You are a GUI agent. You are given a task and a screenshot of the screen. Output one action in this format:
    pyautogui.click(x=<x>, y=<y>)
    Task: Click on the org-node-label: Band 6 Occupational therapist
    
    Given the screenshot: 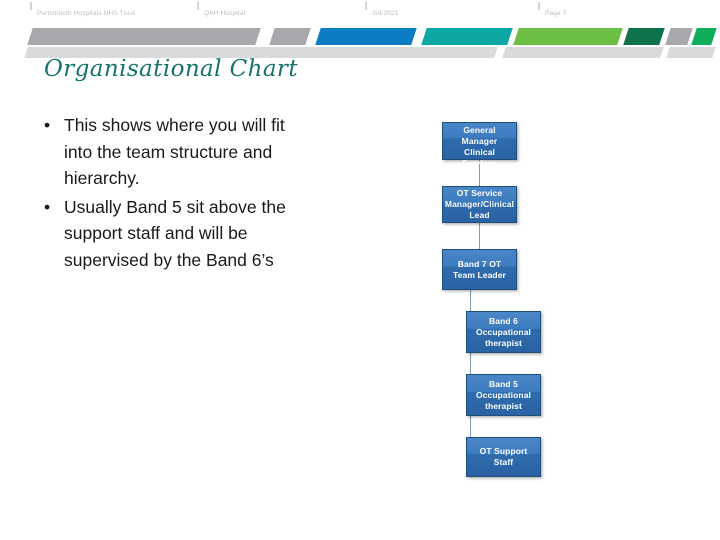 What is the action you would take?
    pyautogui.click(x=503, y=331)
    